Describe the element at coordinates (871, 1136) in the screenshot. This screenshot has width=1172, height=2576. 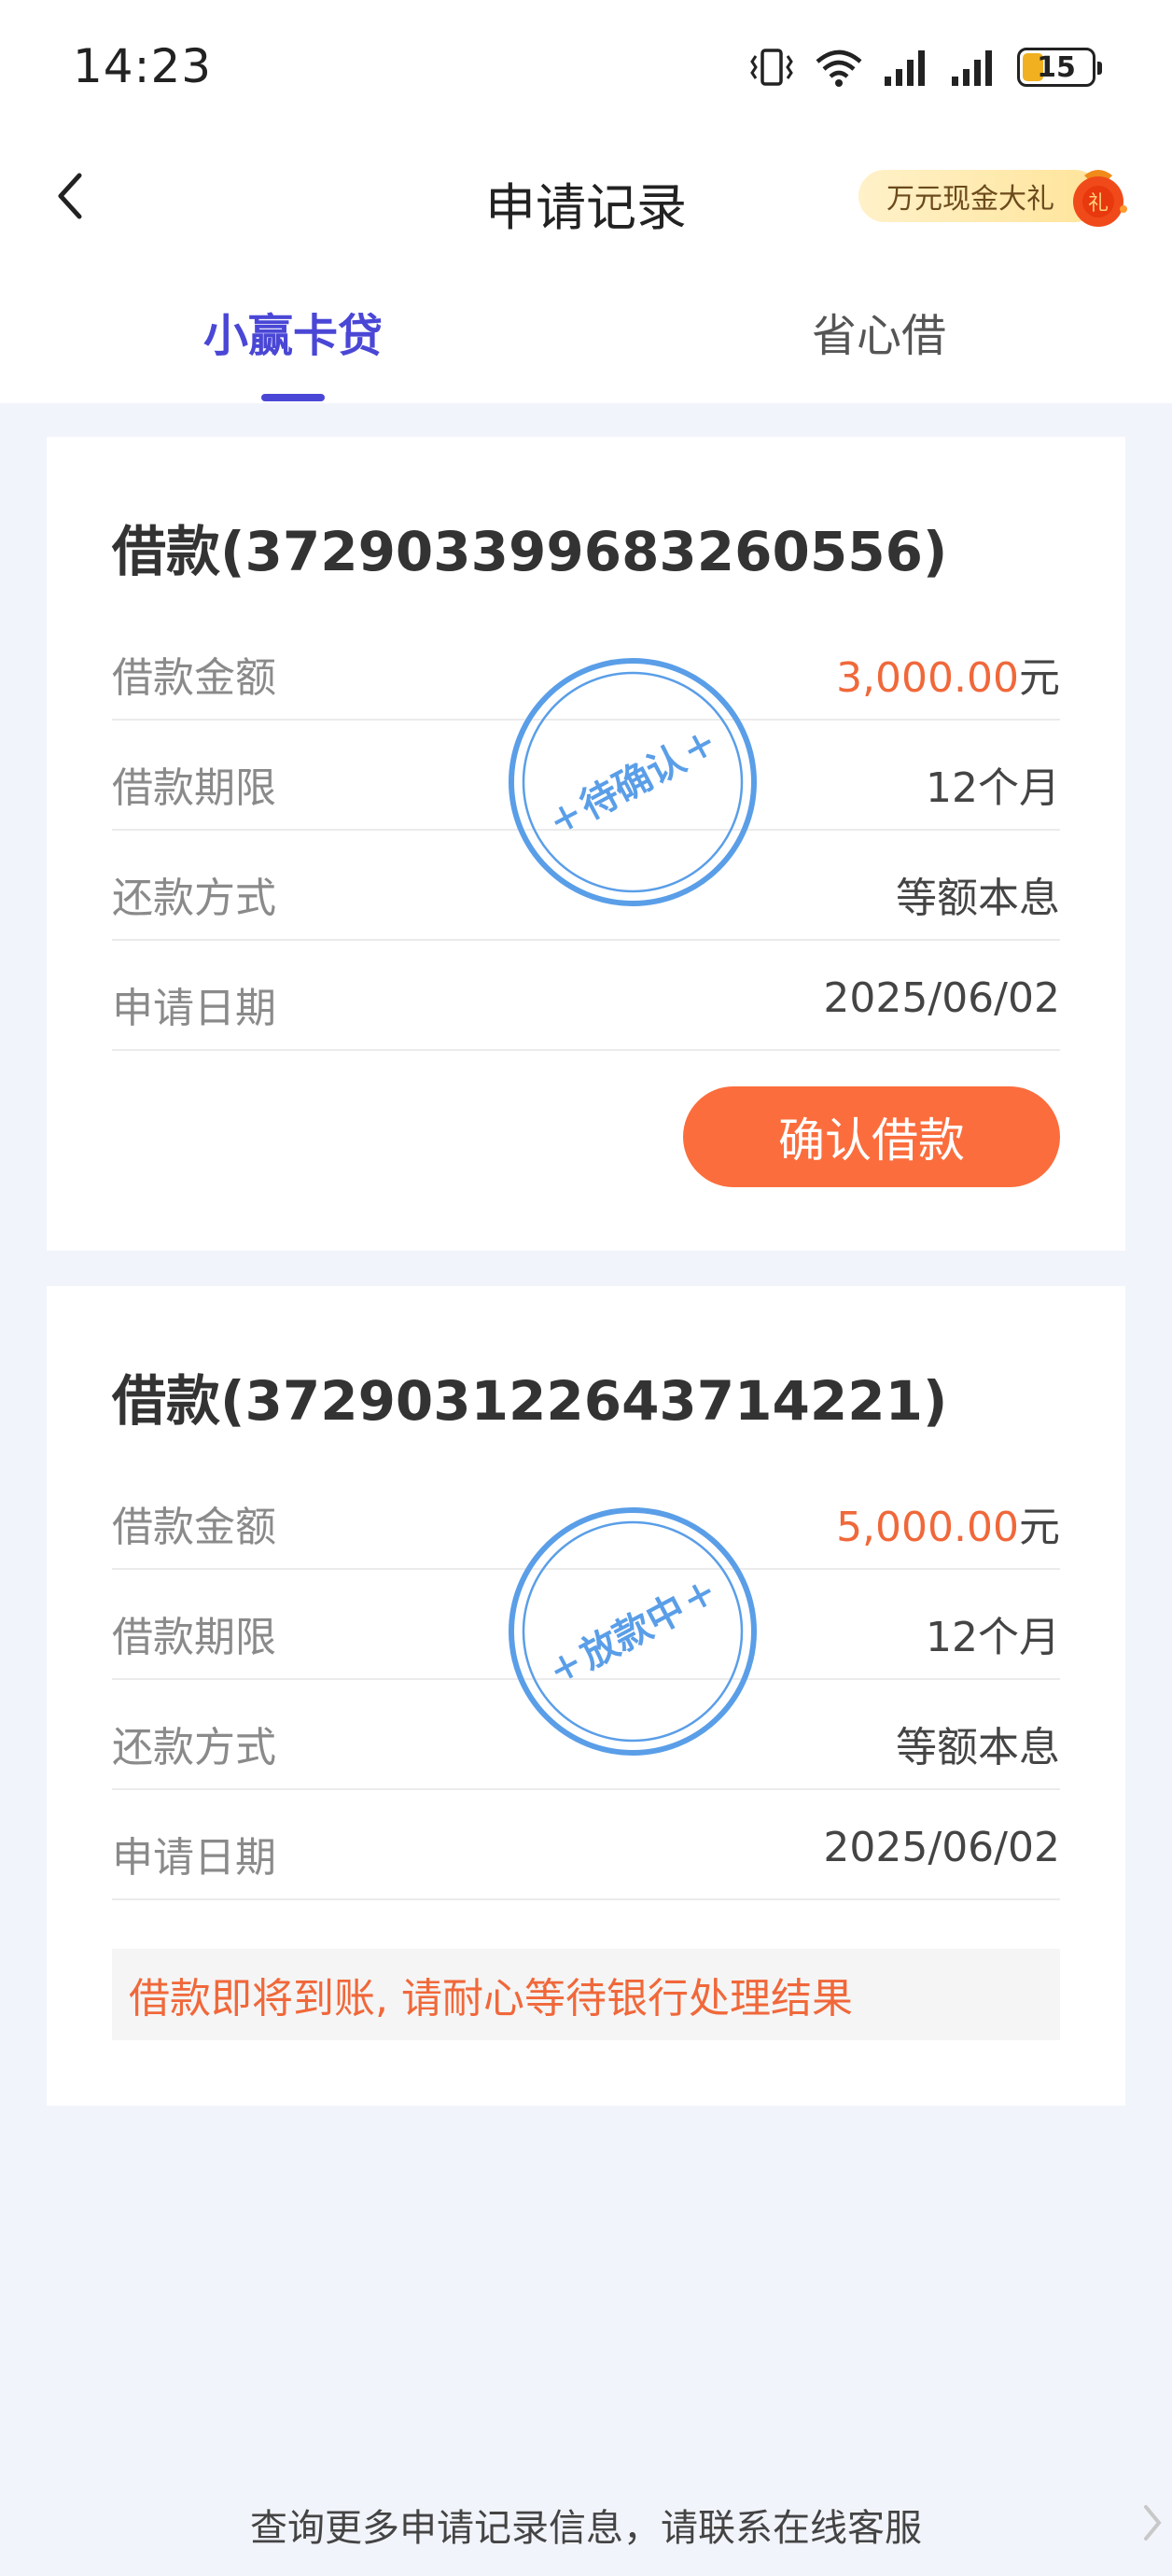
I see `confirm-loan-button: 确认借款` at that location.